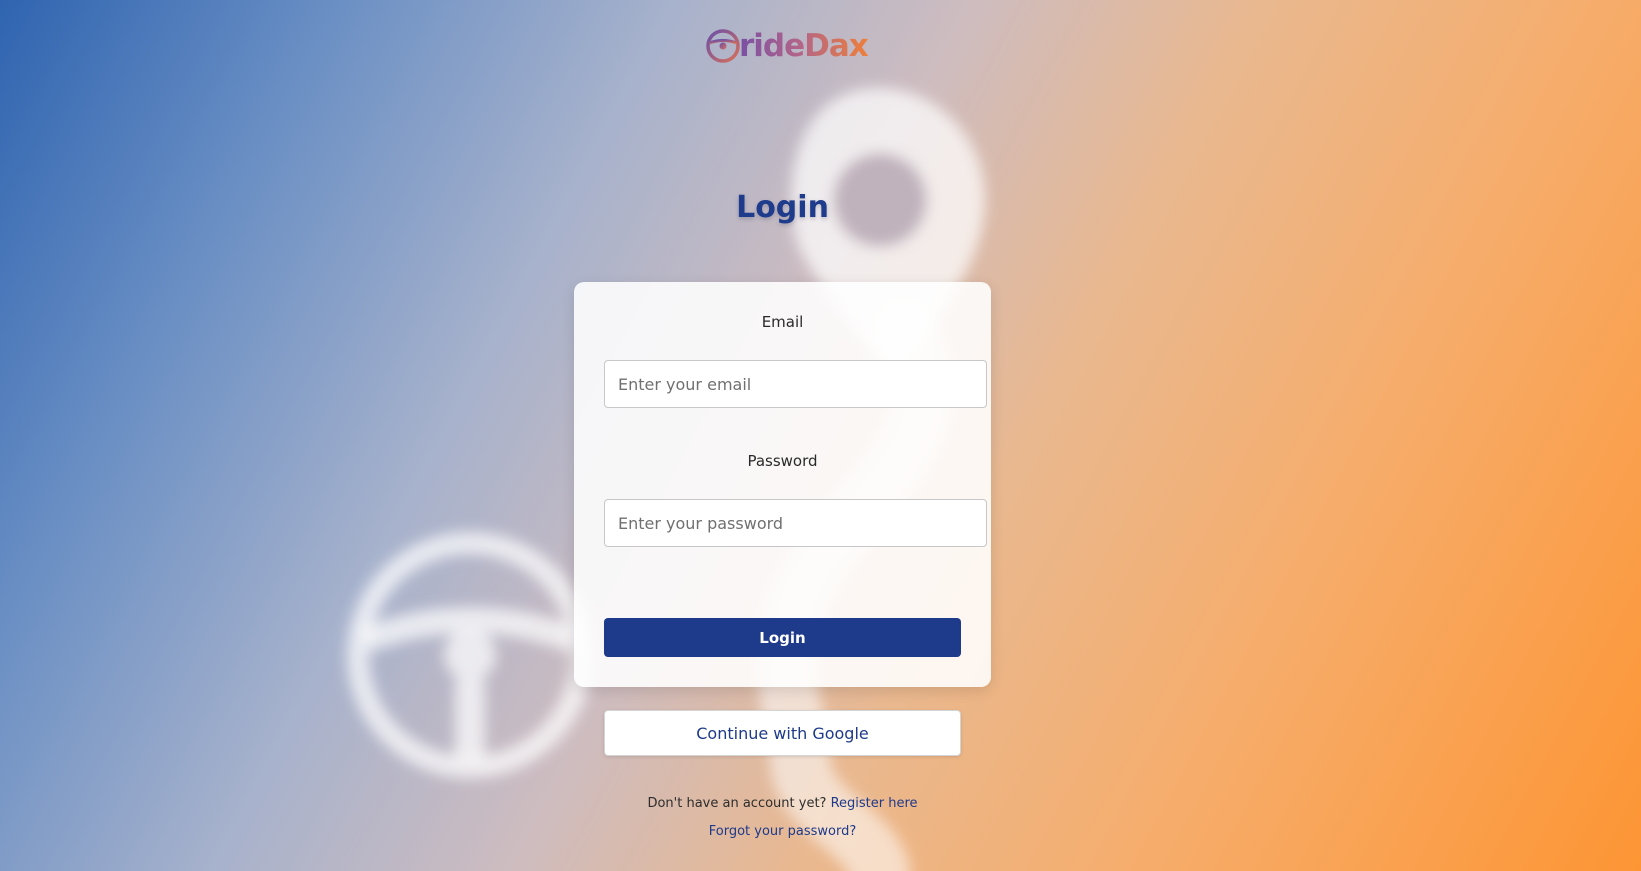 This screenshot has height=871, width=1641. Describe the element at coordinates (804, 46) in the screenshot. I see `brand-name: rideDax` at that location.